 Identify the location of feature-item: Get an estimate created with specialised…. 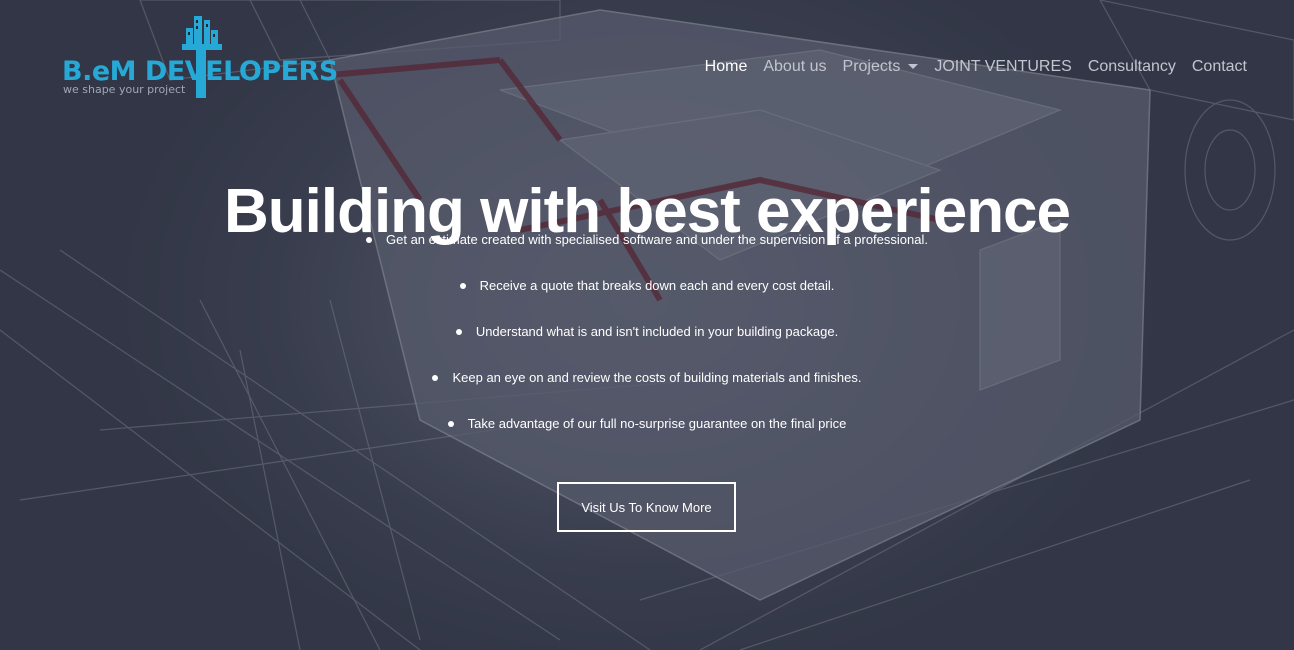
(647, 249).